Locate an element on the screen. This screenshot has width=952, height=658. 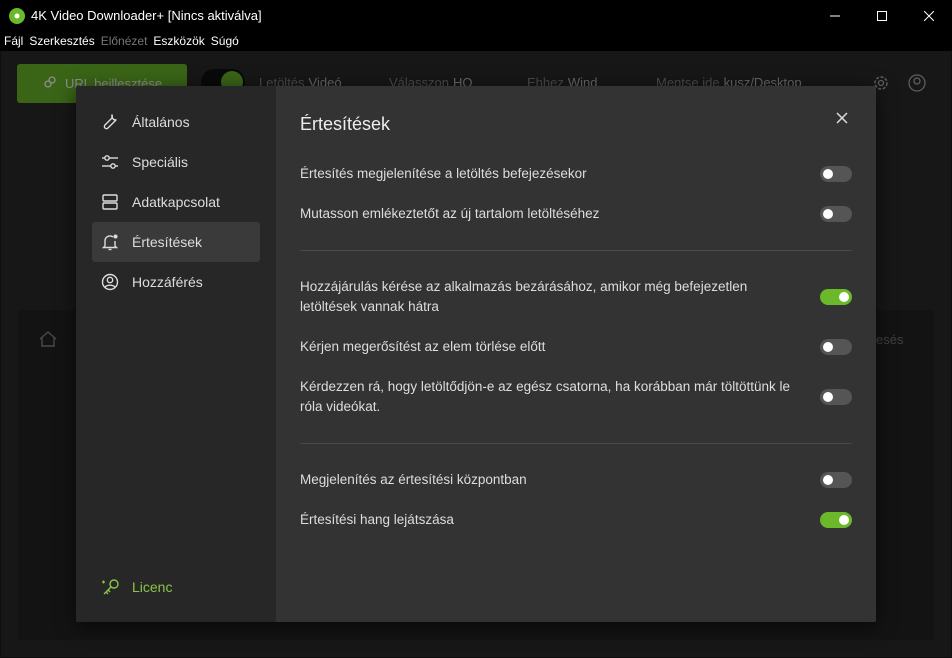
sidebar-item-notifications: Értesítések is located at coordinates (176, 242).